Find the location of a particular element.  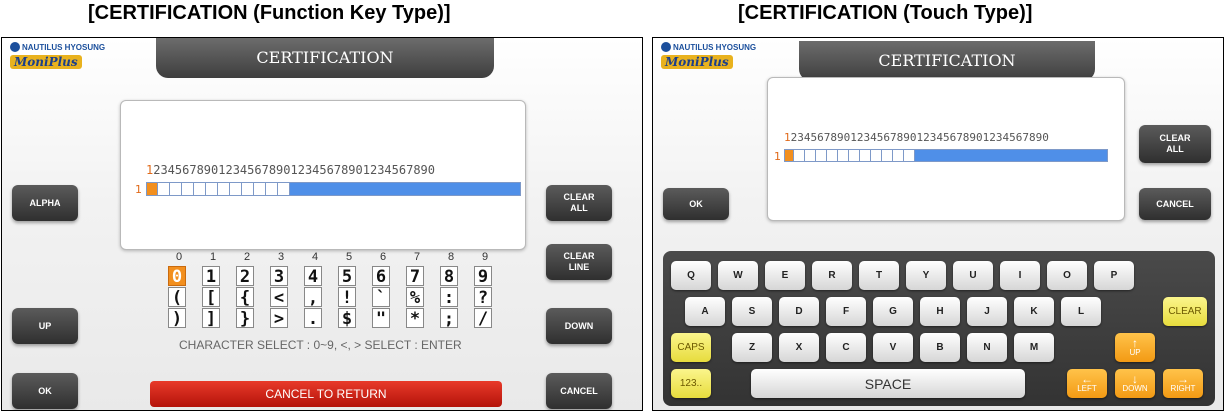

logo-product: MoniPlus is located at coordinates (46, 62).